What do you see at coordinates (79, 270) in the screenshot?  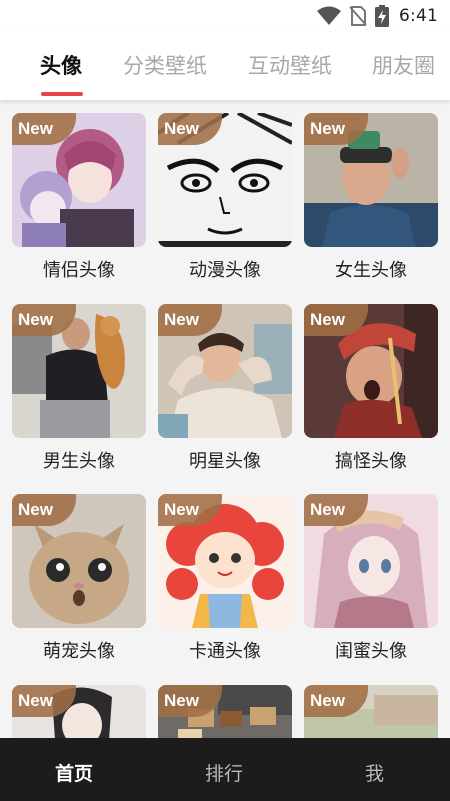 I see `category-label: 情侣头像` at bounding box center [79, 270].